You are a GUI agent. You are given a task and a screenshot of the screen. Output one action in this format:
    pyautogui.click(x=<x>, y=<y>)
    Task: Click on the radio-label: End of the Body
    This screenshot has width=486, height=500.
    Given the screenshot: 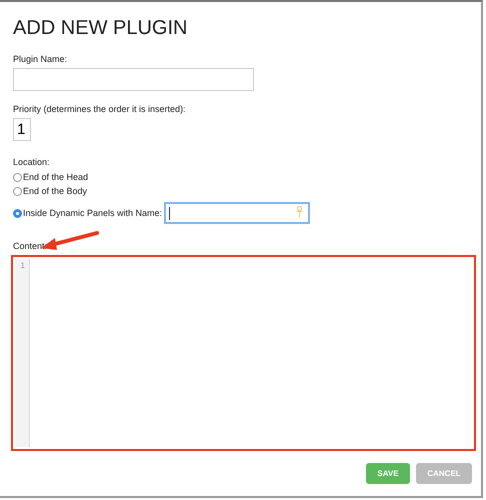 What is the action you would take?
    pyautogui.click(x=55, y=191)
    